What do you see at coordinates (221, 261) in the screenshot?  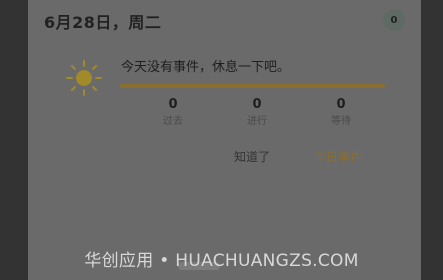 I see `watermark: 华创应用 • HUACHUANGZS.COM` at bounding box center [221, 261].